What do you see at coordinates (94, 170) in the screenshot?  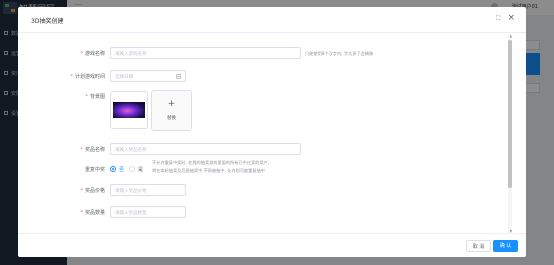 I see `field-label: 重复中奖` at bounding box center [94, 170].